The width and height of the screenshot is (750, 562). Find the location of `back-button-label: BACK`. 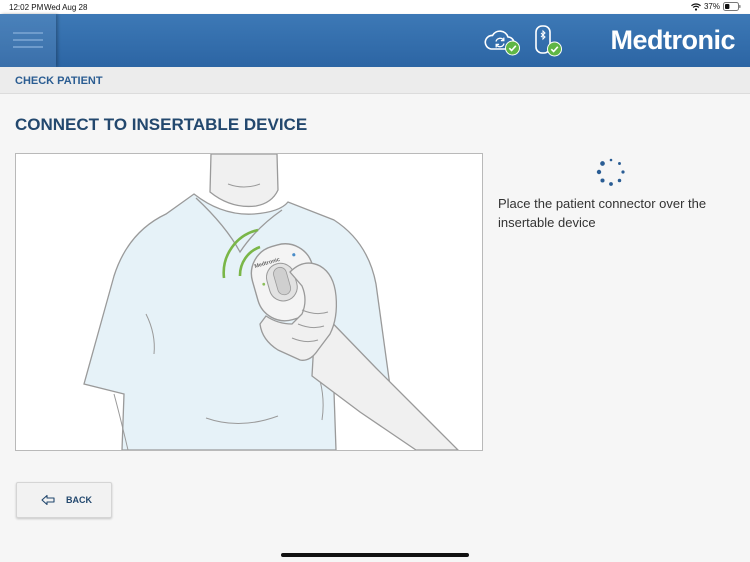

back-button-label: BACK is located at coordinates (79, 500).